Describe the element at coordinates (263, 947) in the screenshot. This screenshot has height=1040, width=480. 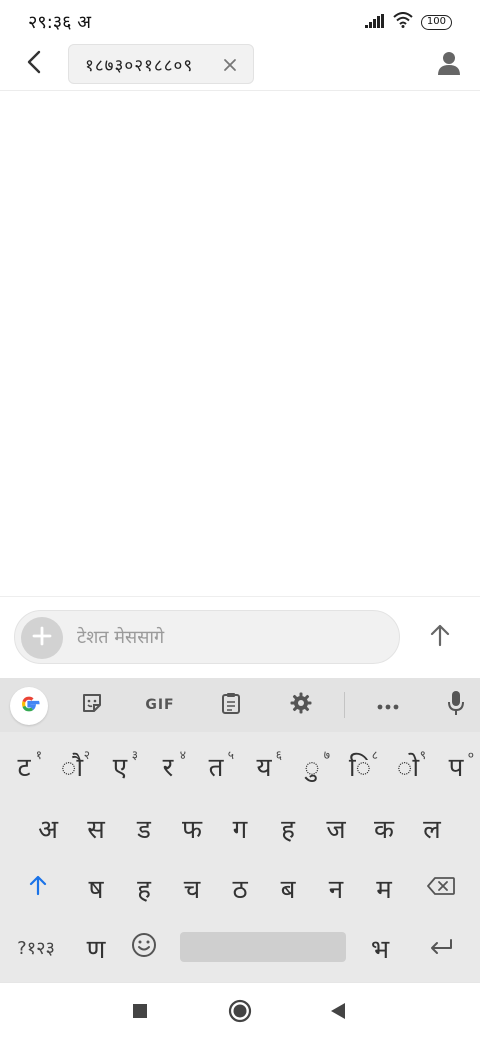
I see `space-key` at that location.